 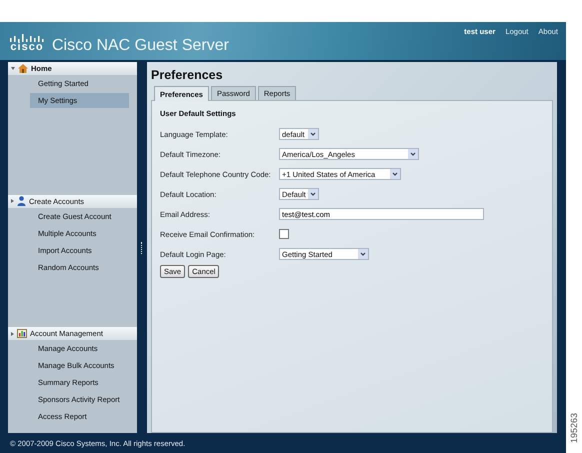 I want to click on figure-number: 195263, so click(x=574, y=428).